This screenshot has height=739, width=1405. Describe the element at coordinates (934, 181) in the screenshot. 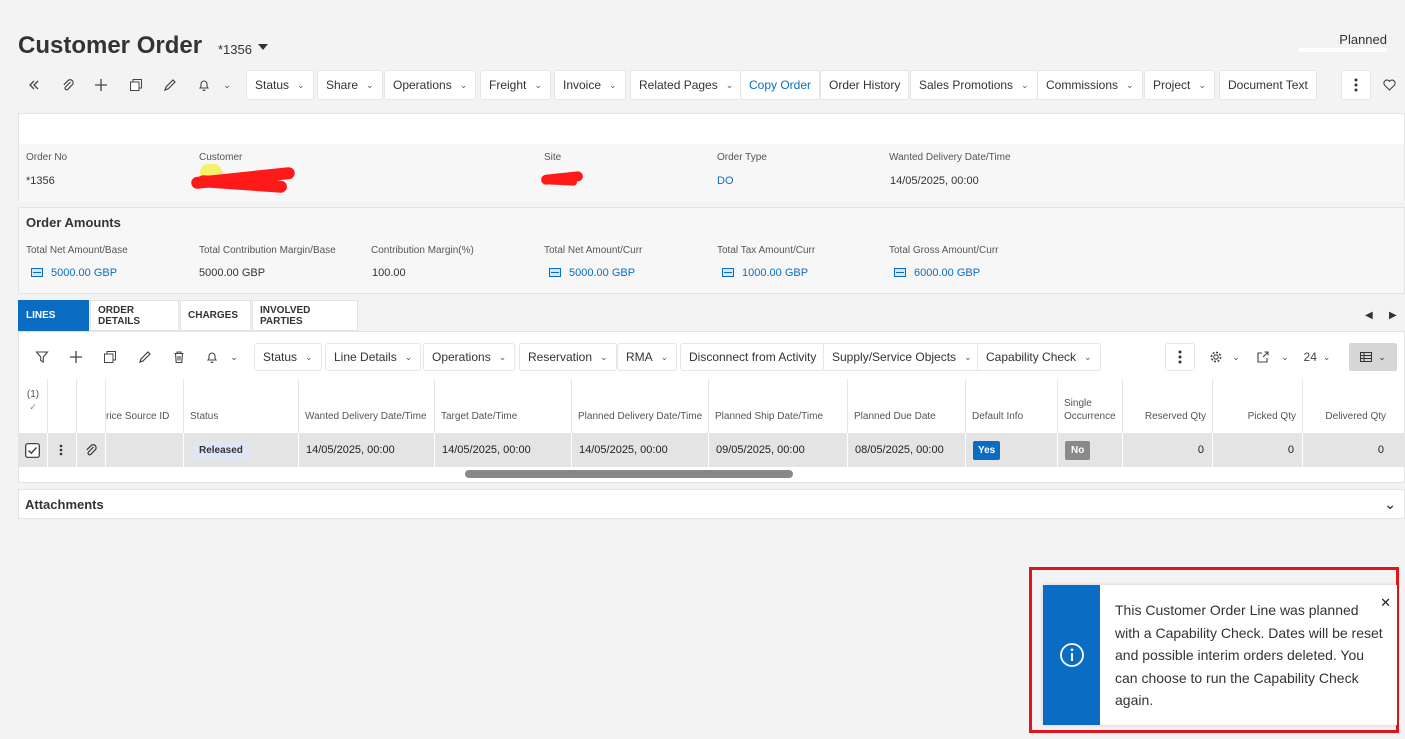

I see `wanted-delivery-value: 14/05/2025, 00:00` at that location.